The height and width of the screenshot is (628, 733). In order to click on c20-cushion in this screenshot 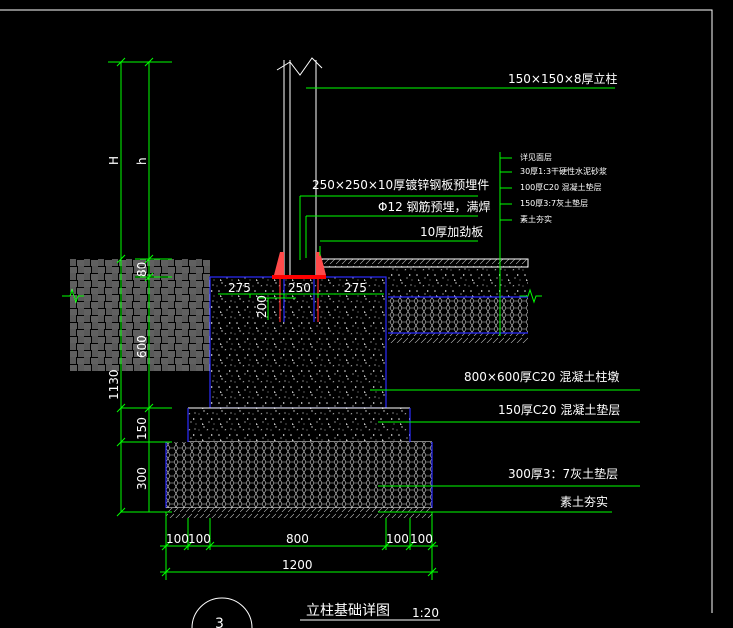, I will do `click(299, 425)`.